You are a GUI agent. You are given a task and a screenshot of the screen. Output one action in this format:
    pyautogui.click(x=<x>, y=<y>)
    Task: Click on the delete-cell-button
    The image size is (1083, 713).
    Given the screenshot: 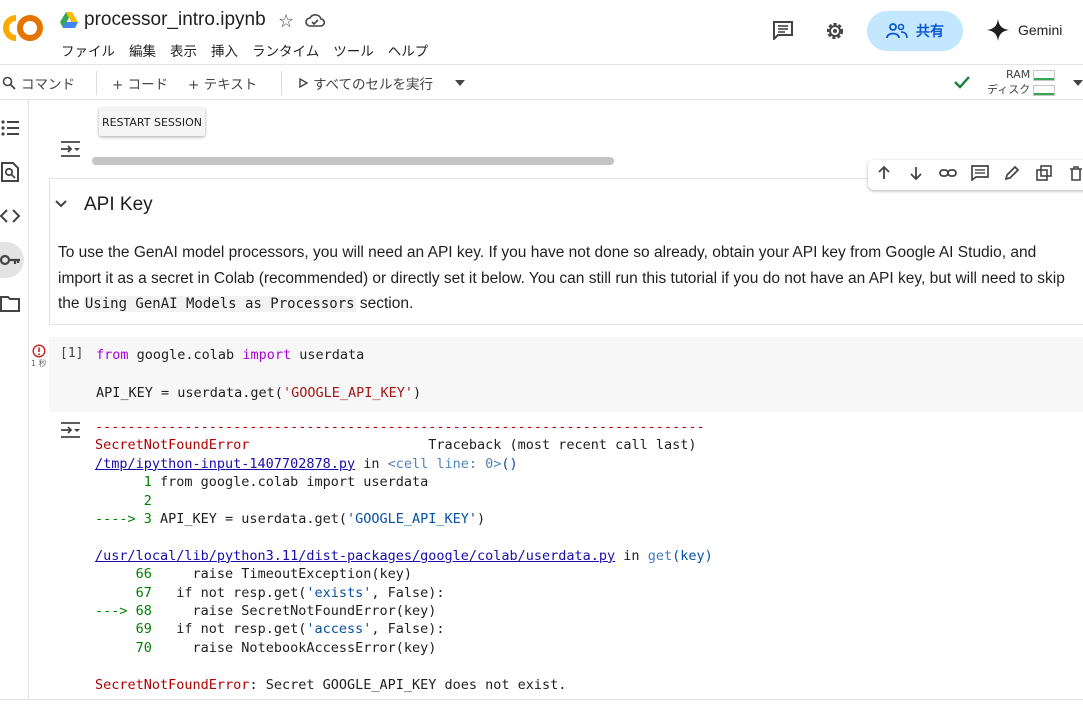 What is the action you would take?
    pyautogui.click(x=1071, y=175)
    